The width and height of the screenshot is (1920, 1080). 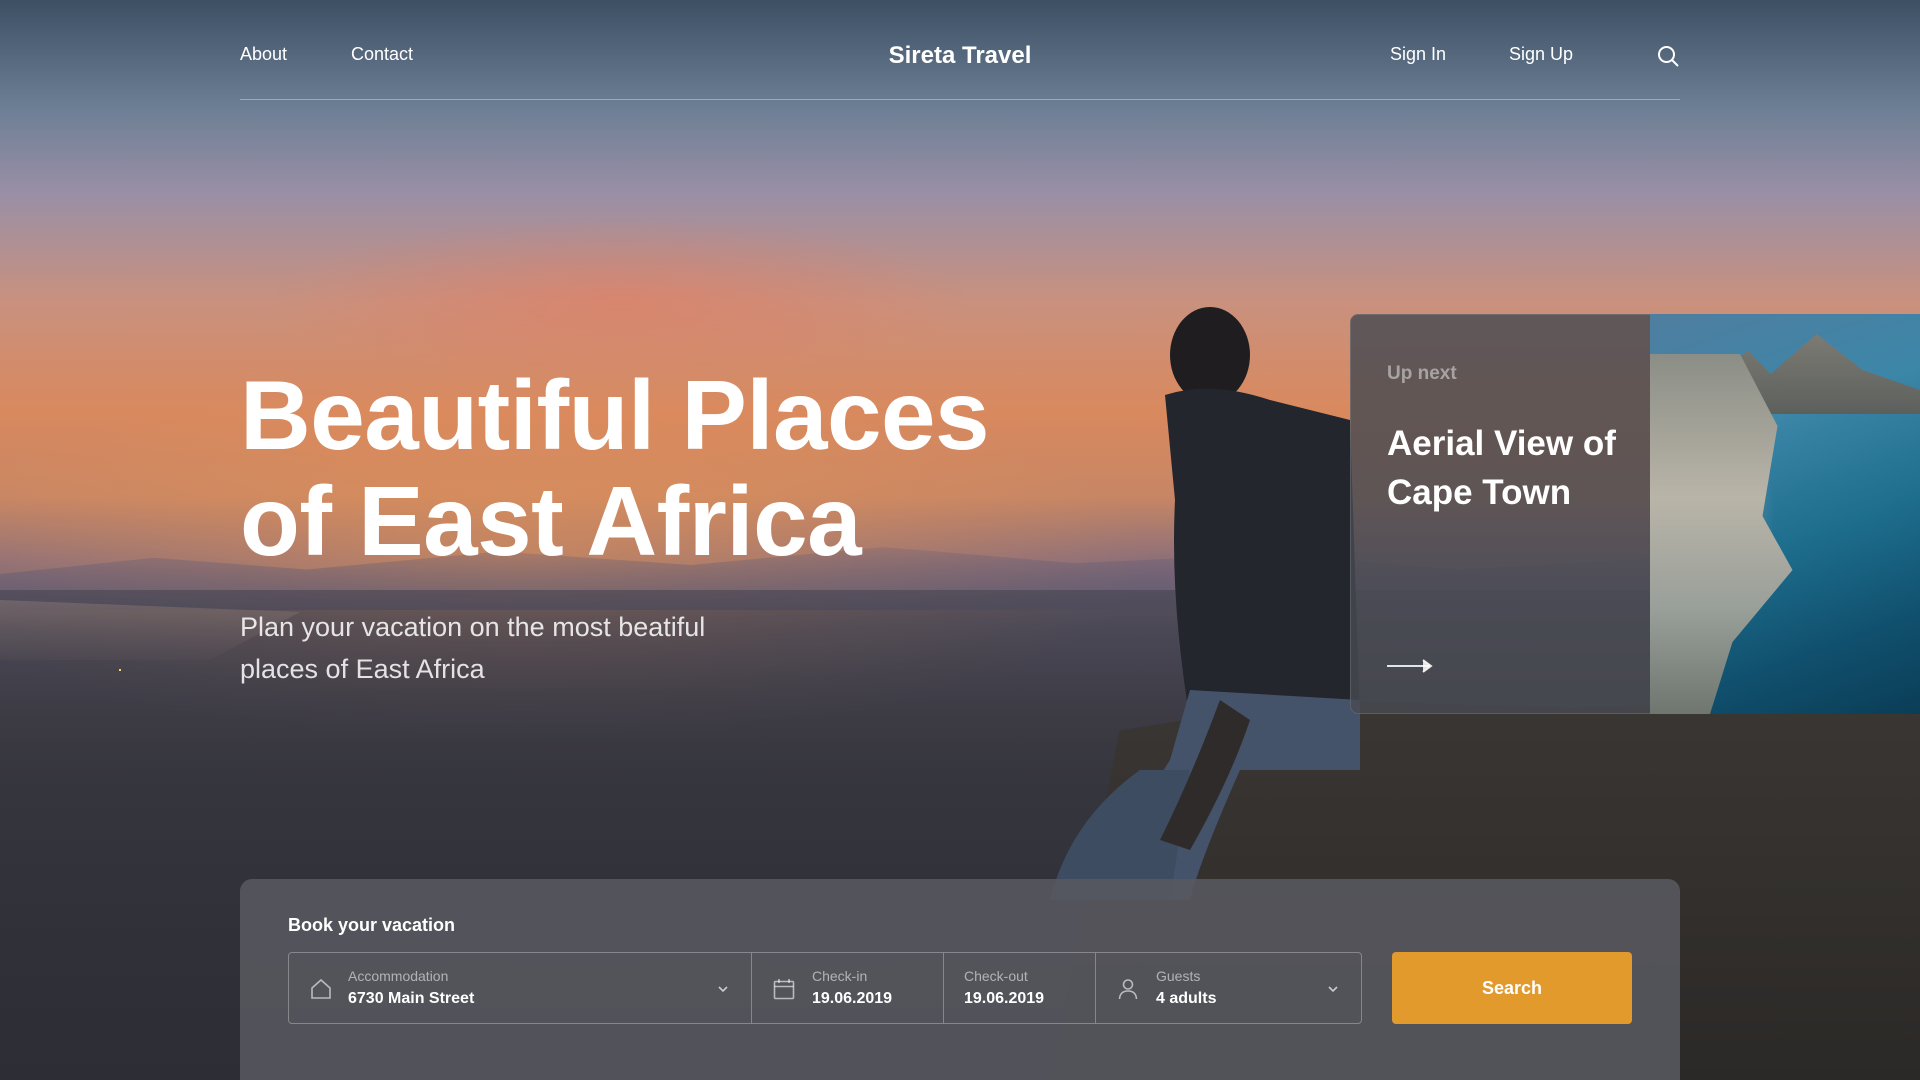 I want to click on sign-in-link: Sign In, so click(x=1418, y=54).